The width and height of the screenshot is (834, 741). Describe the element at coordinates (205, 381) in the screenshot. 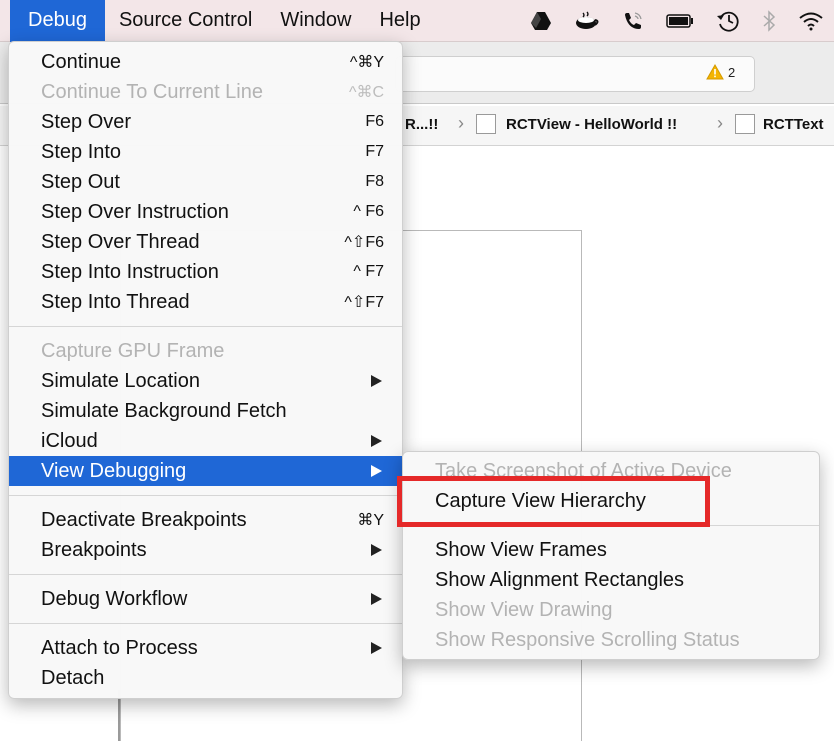

I see `menu-item-simulate-location: Simulate Location` at that location.